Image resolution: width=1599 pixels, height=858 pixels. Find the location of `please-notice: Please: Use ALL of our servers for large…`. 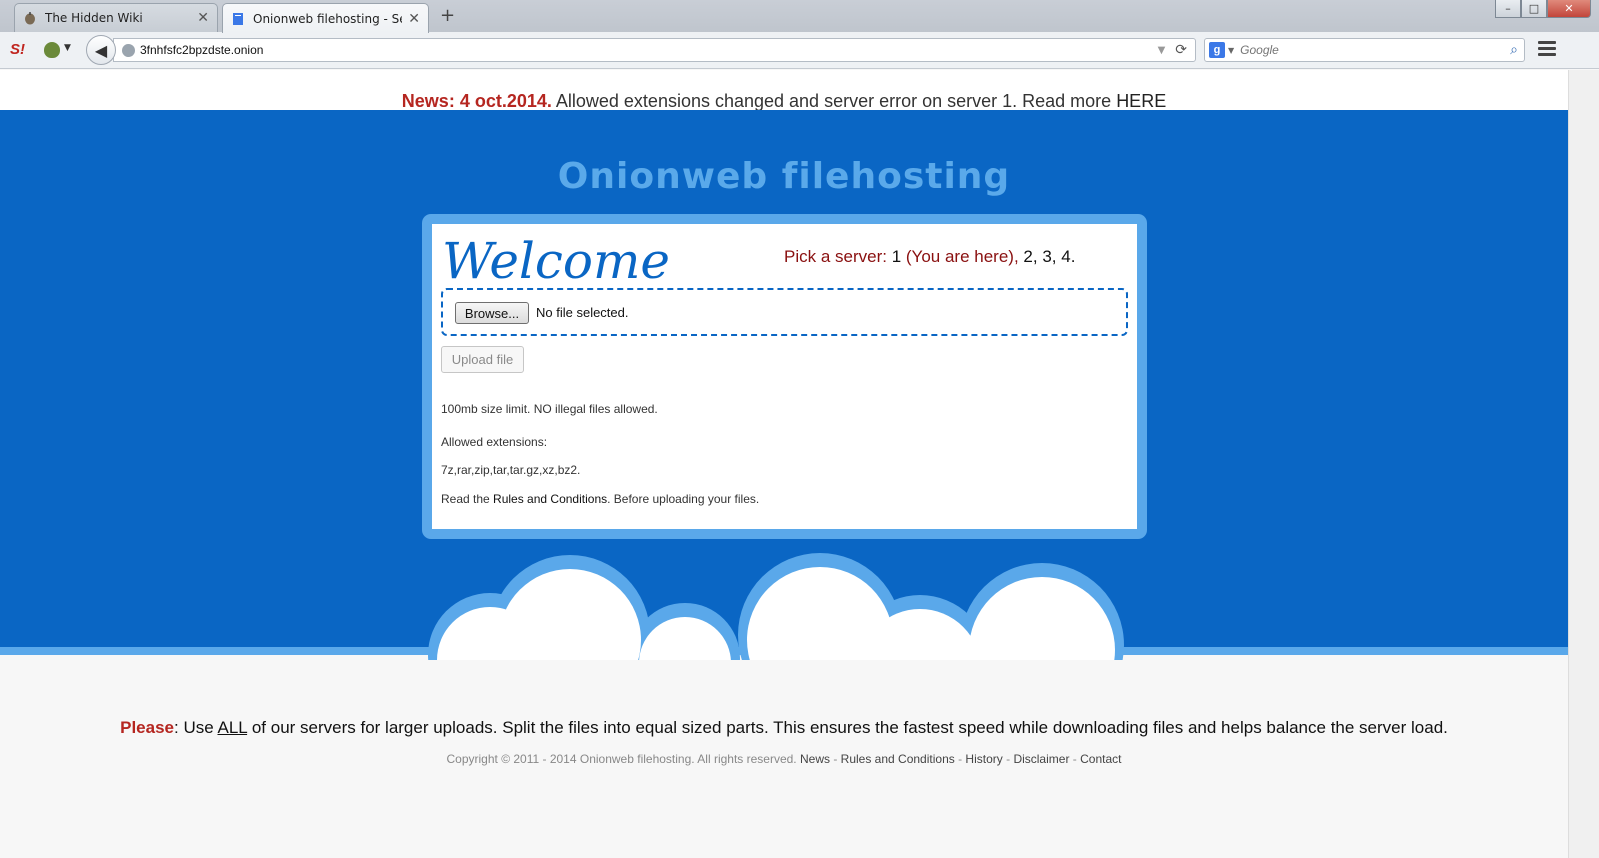

please-notice: Please: Use ALL of our servers for large… is located at coordinates (784, 728).